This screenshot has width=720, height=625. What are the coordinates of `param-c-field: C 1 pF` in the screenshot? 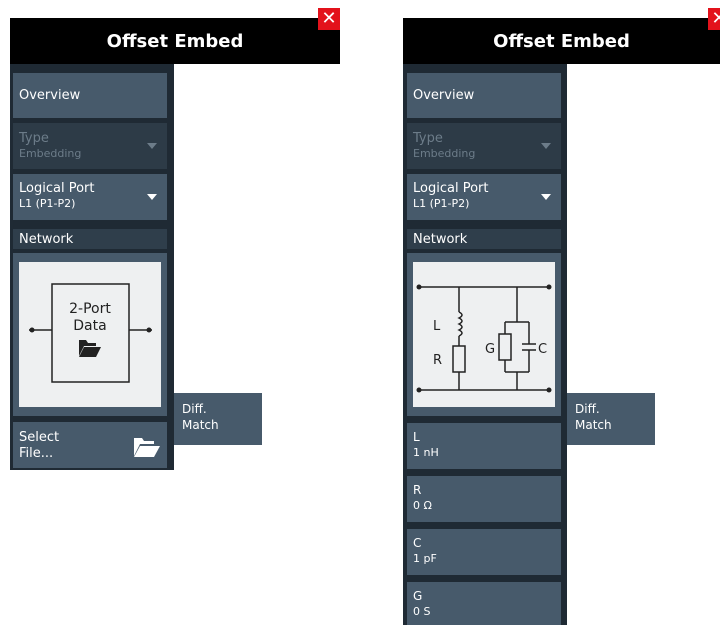 It's located at (484, 552).